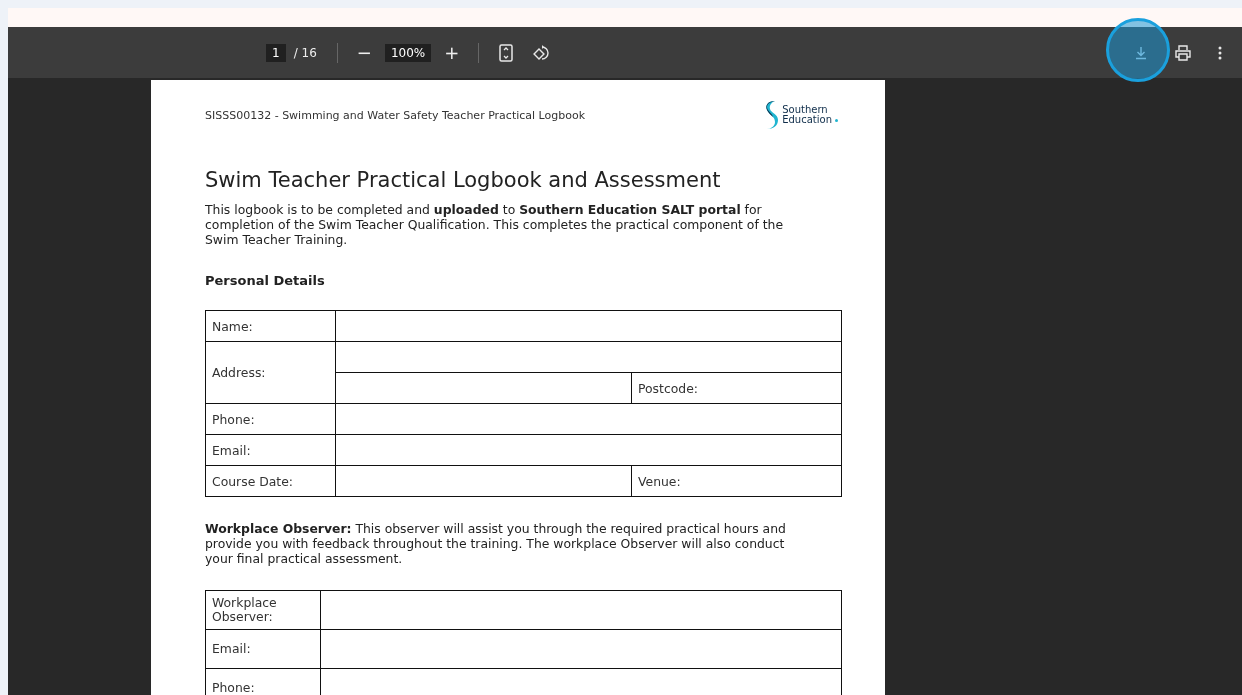  Describe the element at coordinates (305, 52) in the screenshot. I see `page-total: / 16` at that location.